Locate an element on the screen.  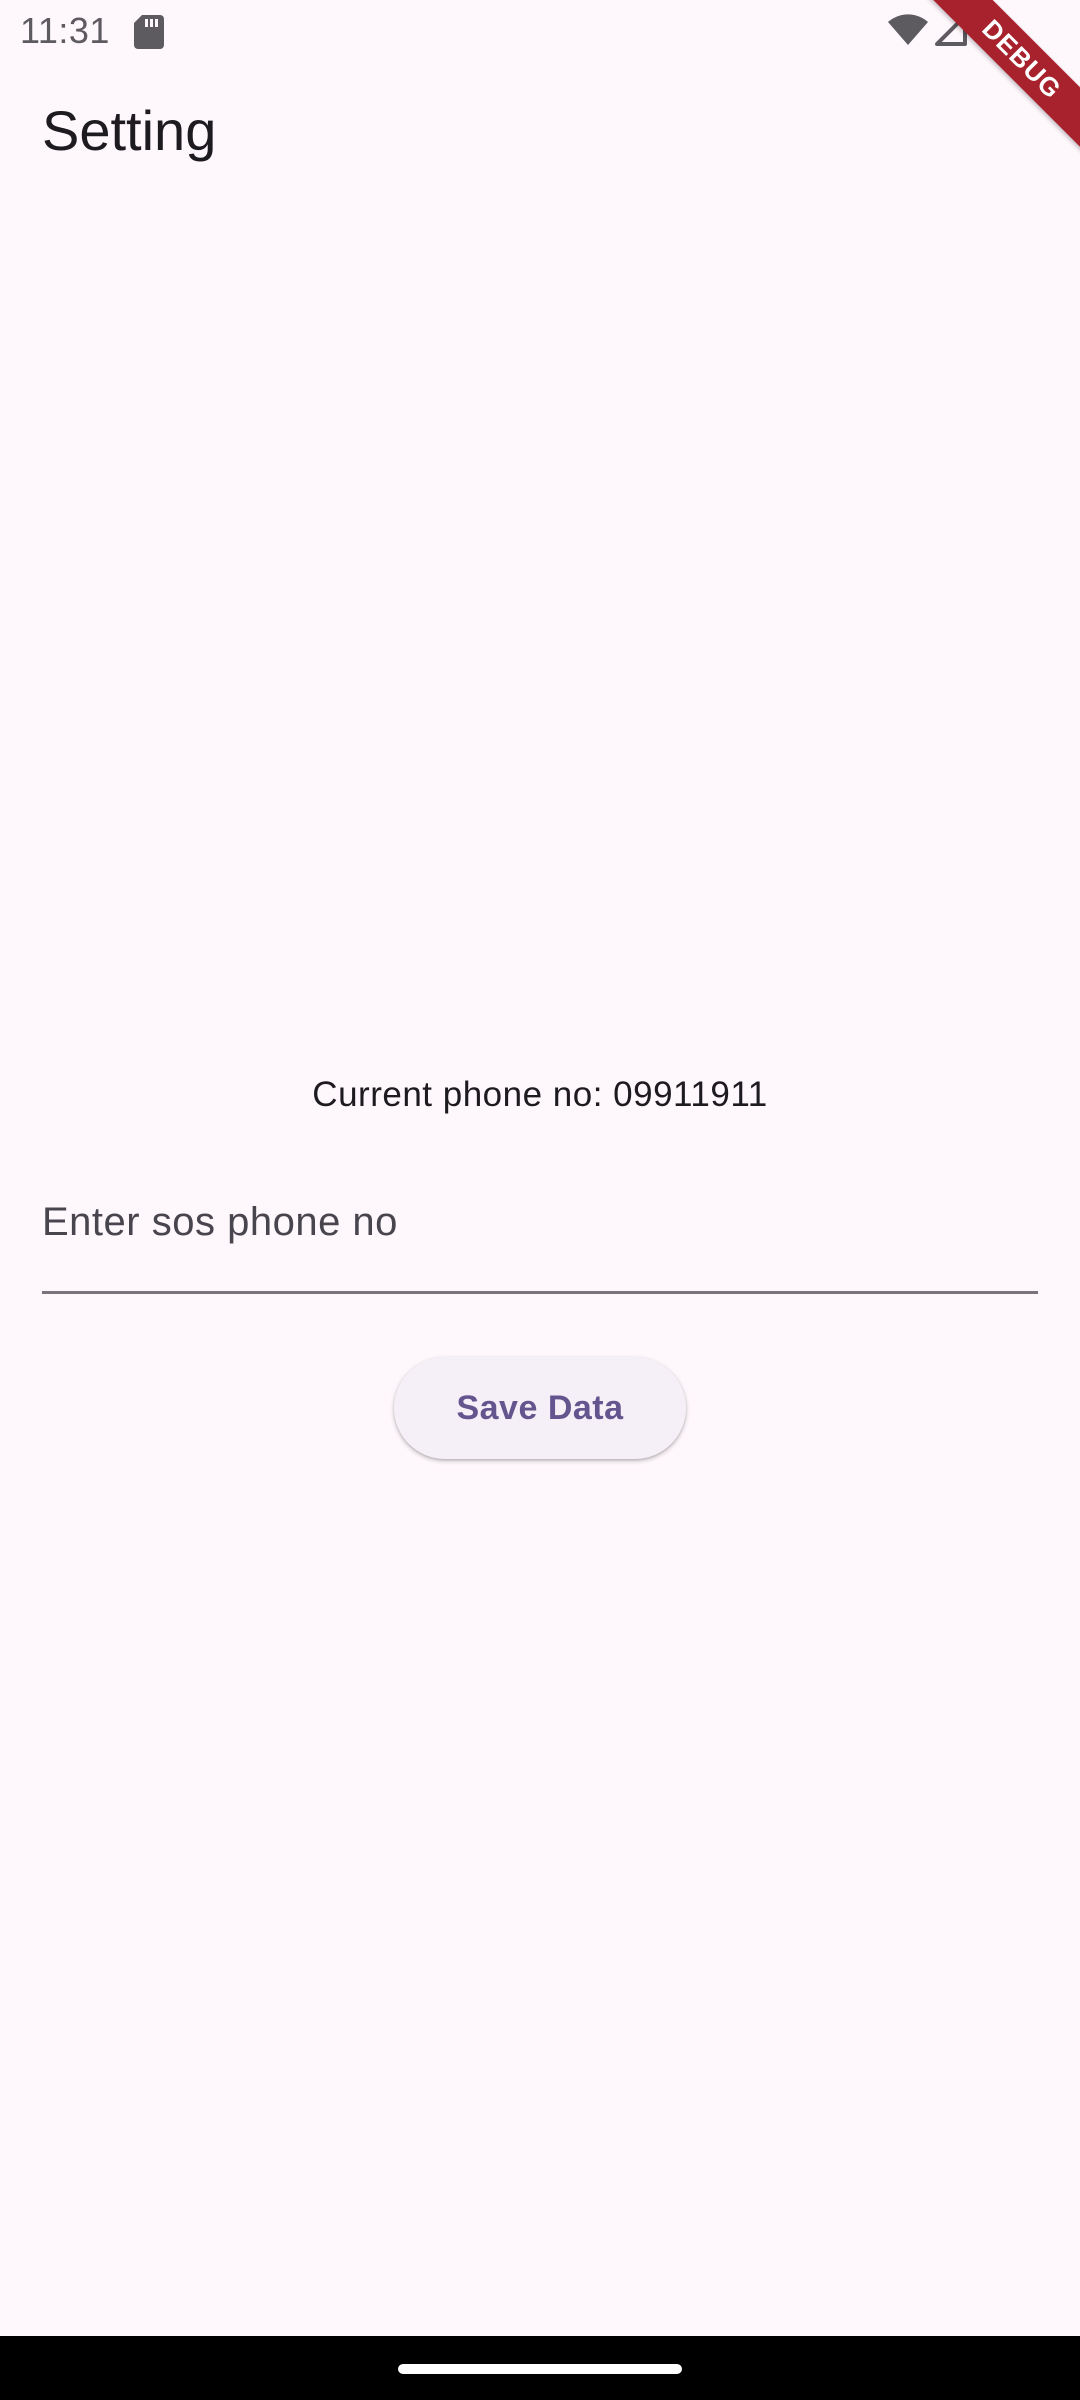
sos-phone-input is located at coordinates (540, 1222).